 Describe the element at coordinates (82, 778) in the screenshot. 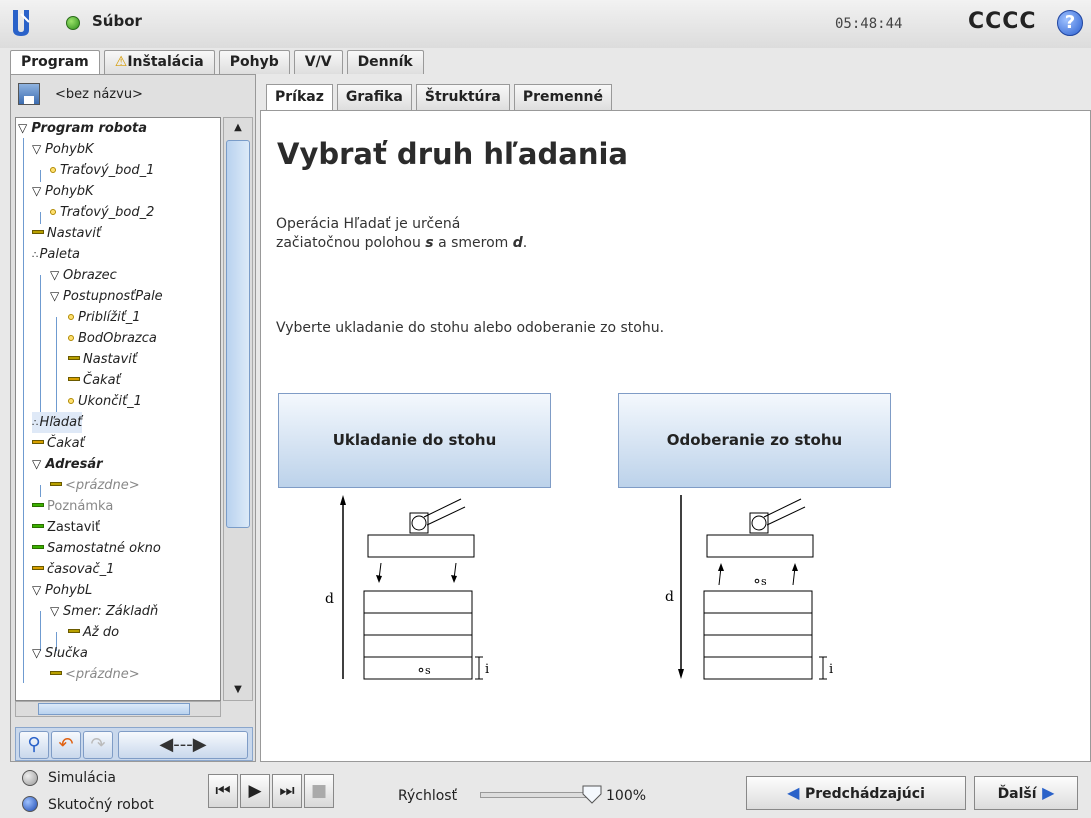

I see `simulation-label: Simulácia` at that location.